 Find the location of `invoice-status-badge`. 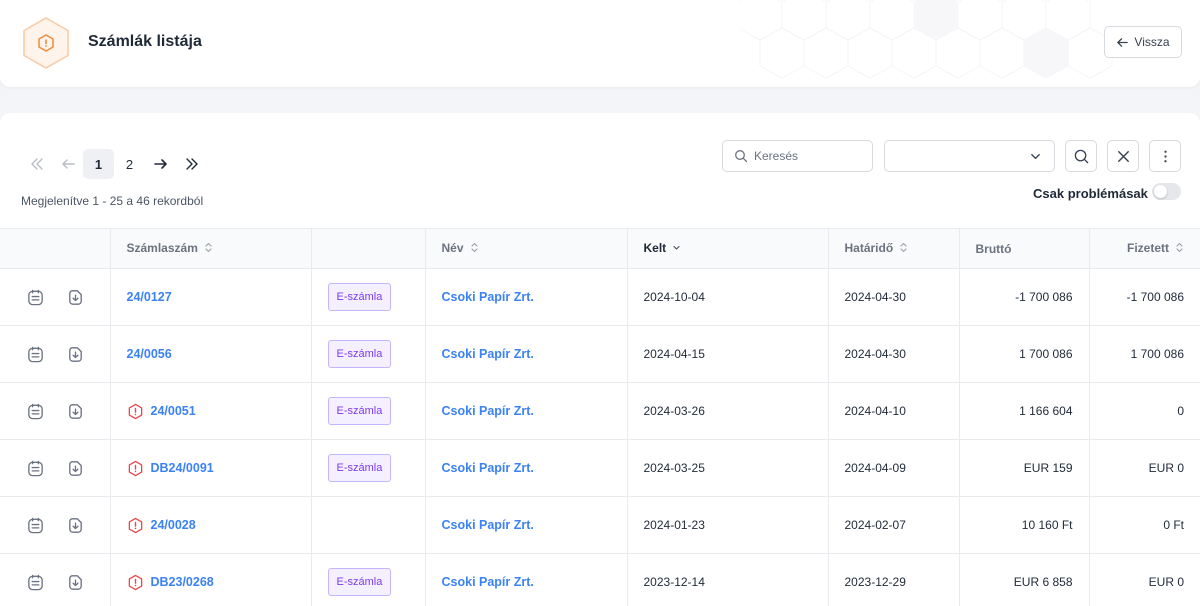

invoice-status-badge is located at coordinates (46, 43).